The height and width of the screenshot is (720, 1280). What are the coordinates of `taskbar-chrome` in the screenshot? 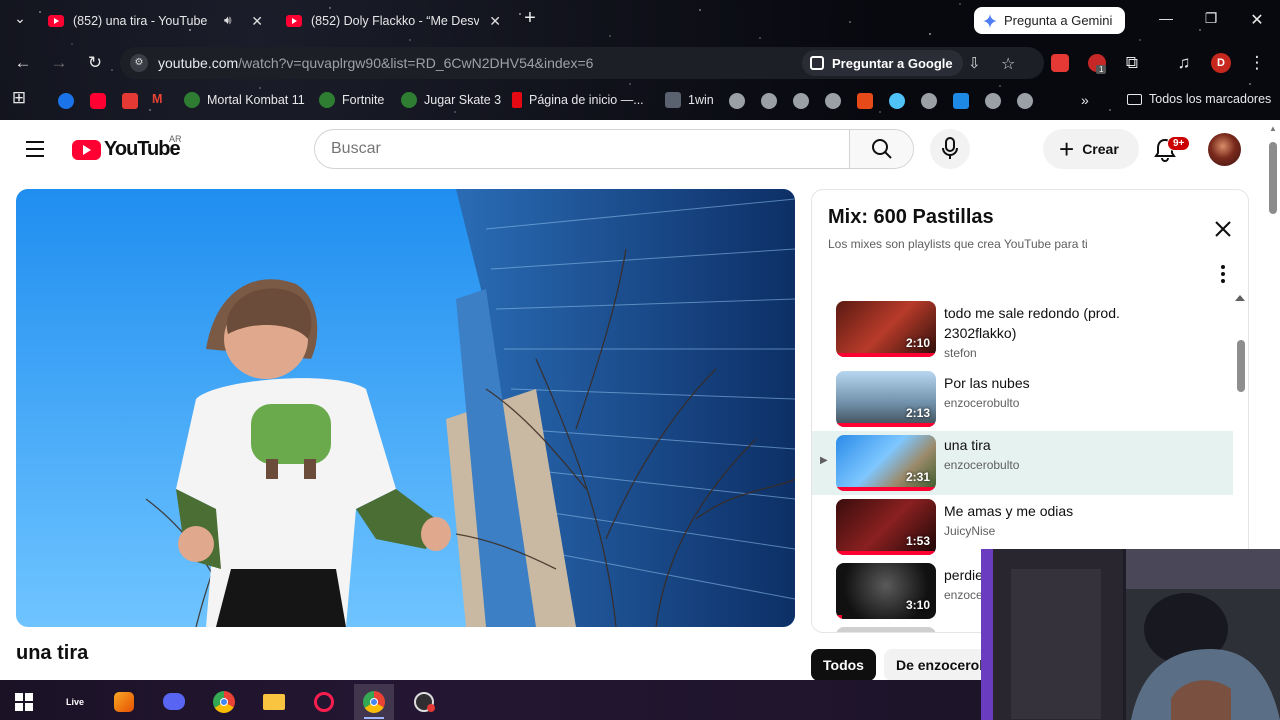 It's located at (224, 702).